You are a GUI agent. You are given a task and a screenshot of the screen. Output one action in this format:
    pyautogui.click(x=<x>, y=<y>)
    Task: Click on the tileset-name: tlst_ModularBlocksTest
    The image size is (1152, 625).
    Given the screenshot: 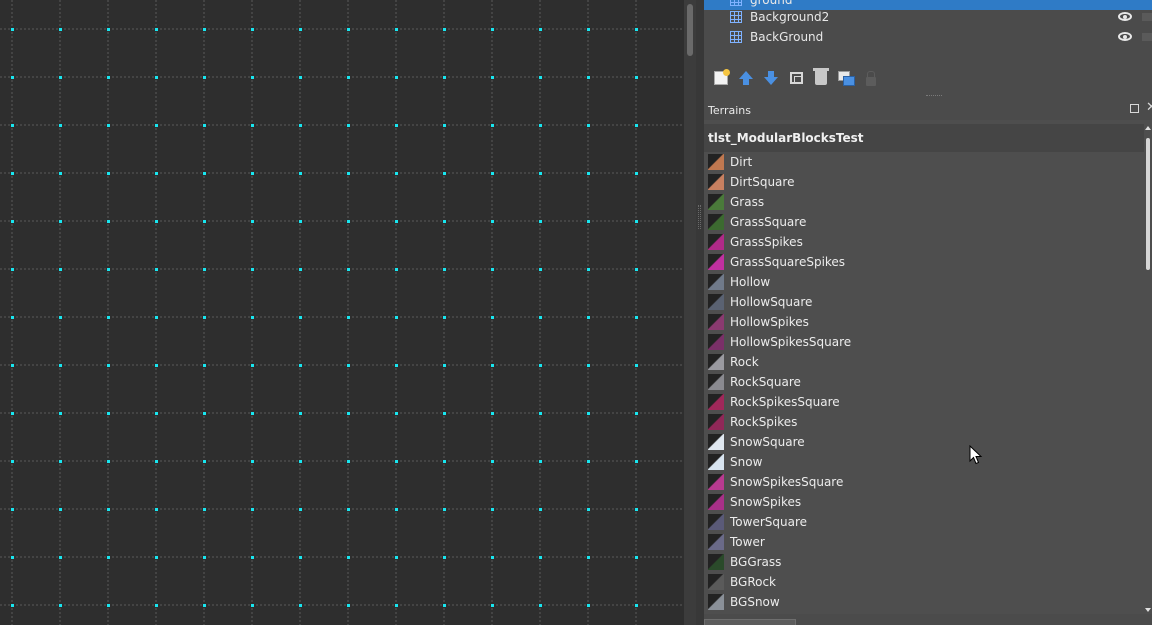 What is the action you would take?
    pyautogui.click(x=786, y=138)
    